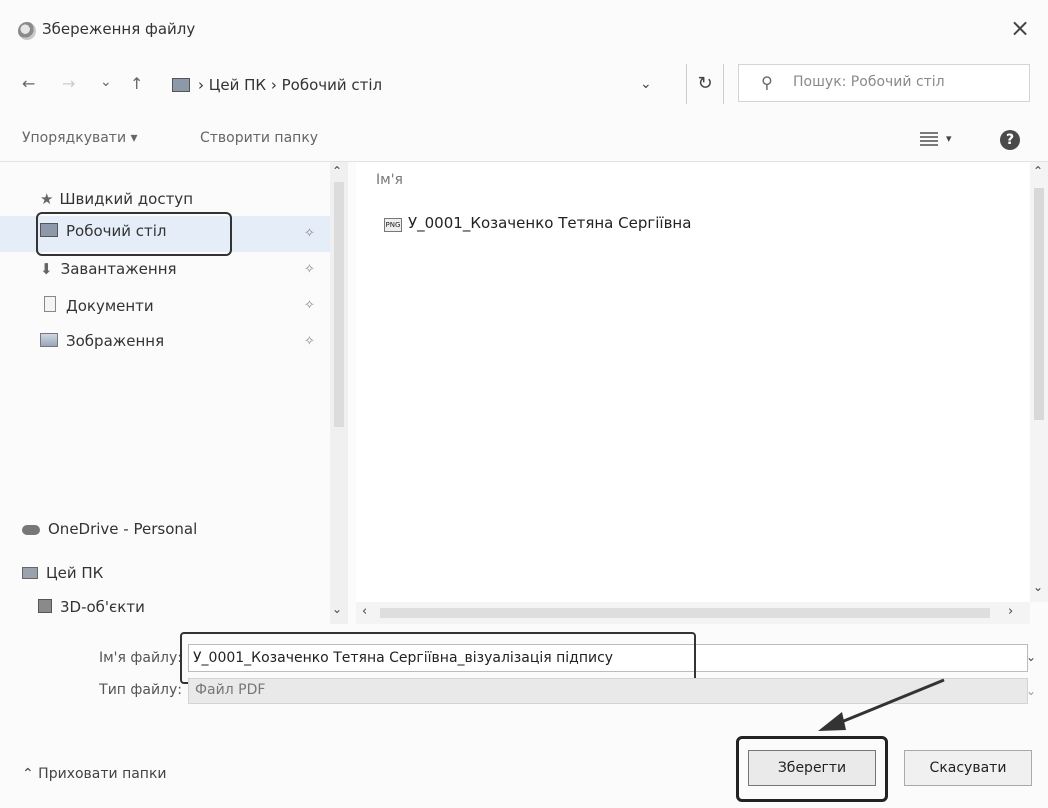  What do you see at coordinates (97, 310) in the screenshot?
I see `sidebar-item-documents: Документи` at bounding box center [97, 310].